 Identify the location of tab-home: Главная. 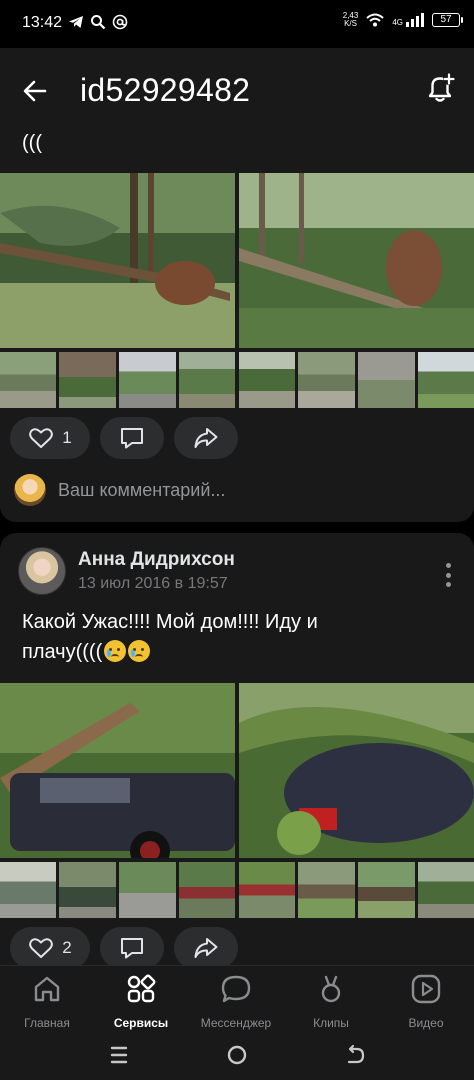
(47, 1001).